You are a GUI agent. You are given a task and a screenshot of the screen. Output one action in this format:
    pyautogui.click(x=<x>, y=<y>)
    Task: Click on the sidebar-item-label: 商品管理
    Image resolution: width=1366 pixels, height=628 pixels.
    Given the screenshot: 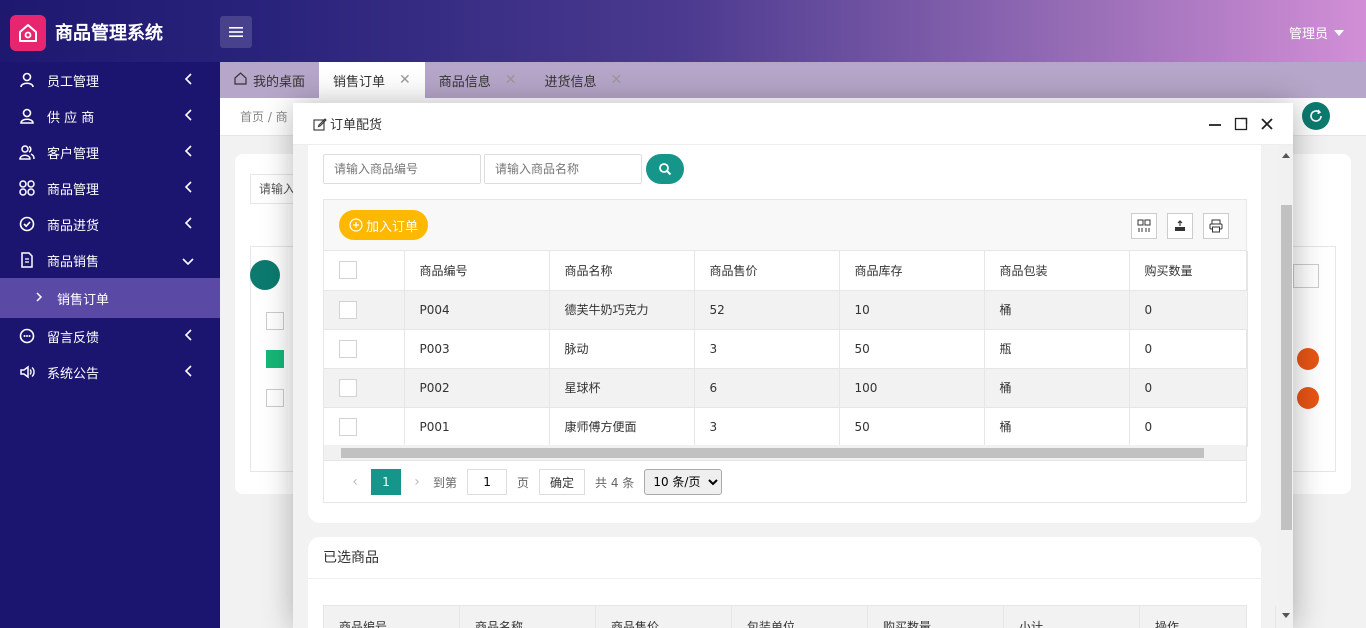 What is the action you would take?
    pyautogui.click(x=73, y=190)
    